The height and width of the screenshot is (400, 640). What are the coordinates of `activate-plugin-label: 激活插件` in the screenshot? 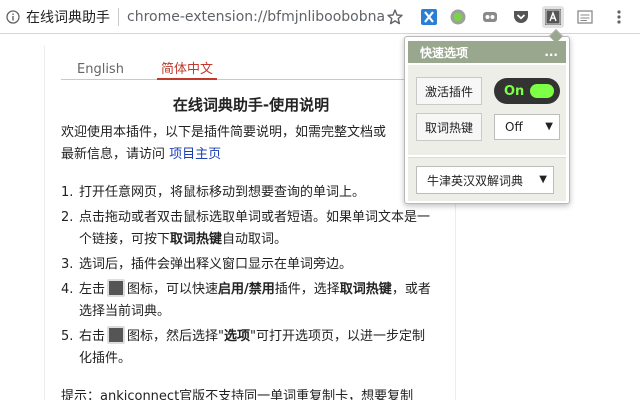 It's located at (449, 91).